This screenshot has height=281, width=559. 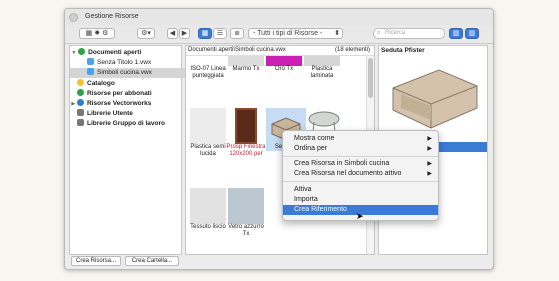 What do you see at coordinates (246, 206) in the screenshot?
I see `blue-glass-thumbnail` at bounding box center [246, 206].